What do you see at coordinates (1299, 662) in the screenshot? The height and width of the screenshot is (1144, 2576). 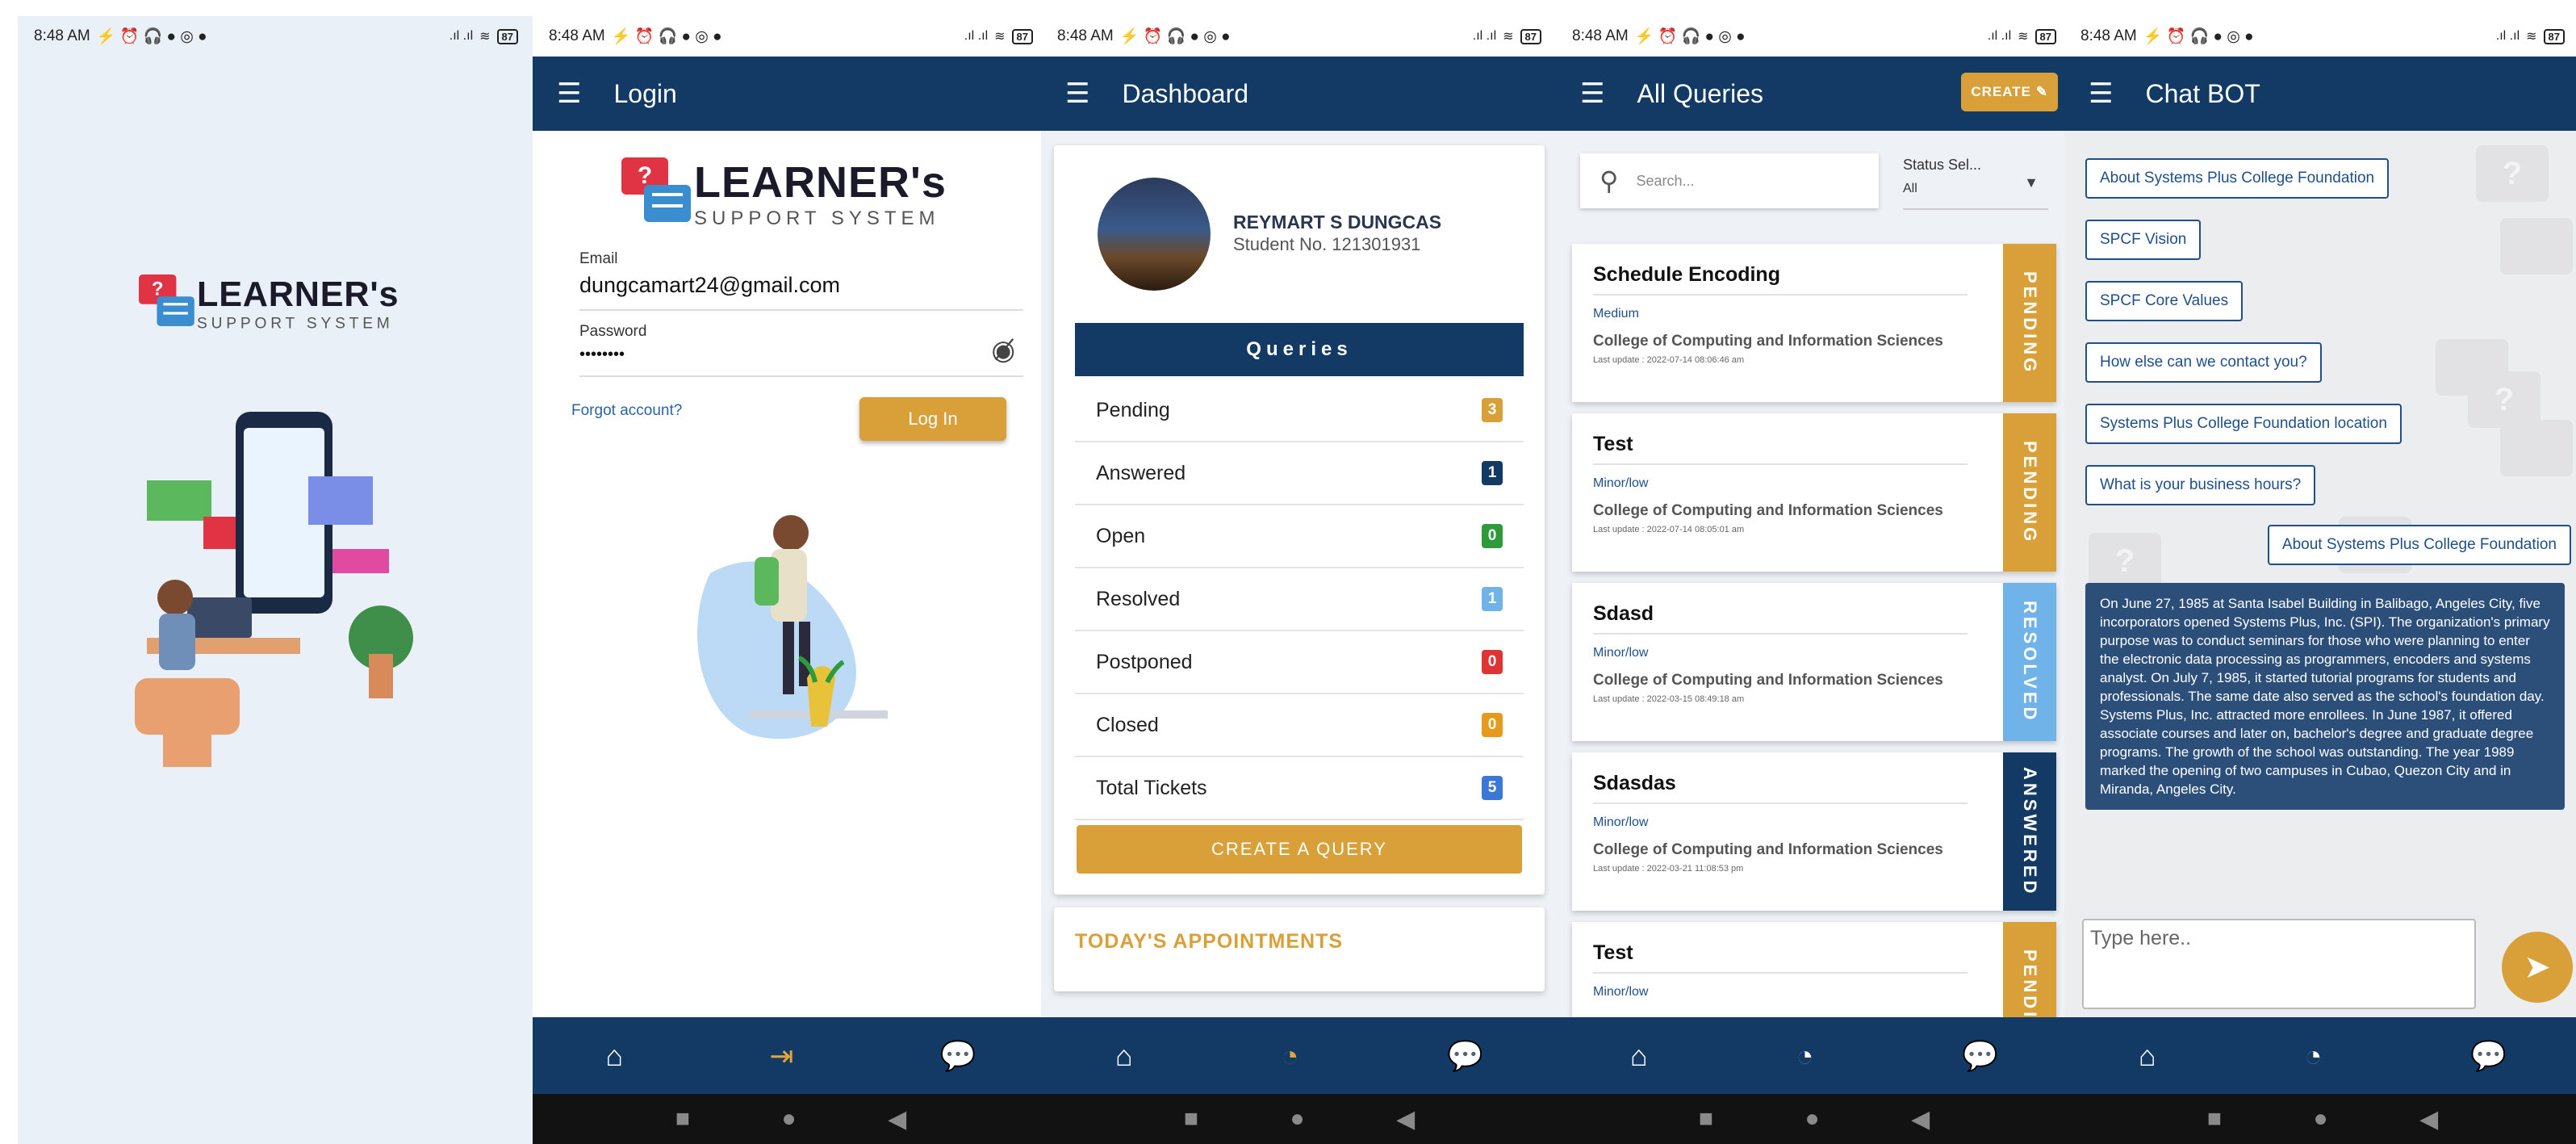 I see `query-row-postponed: Postponed 0` at bounding box center [1299, 662].